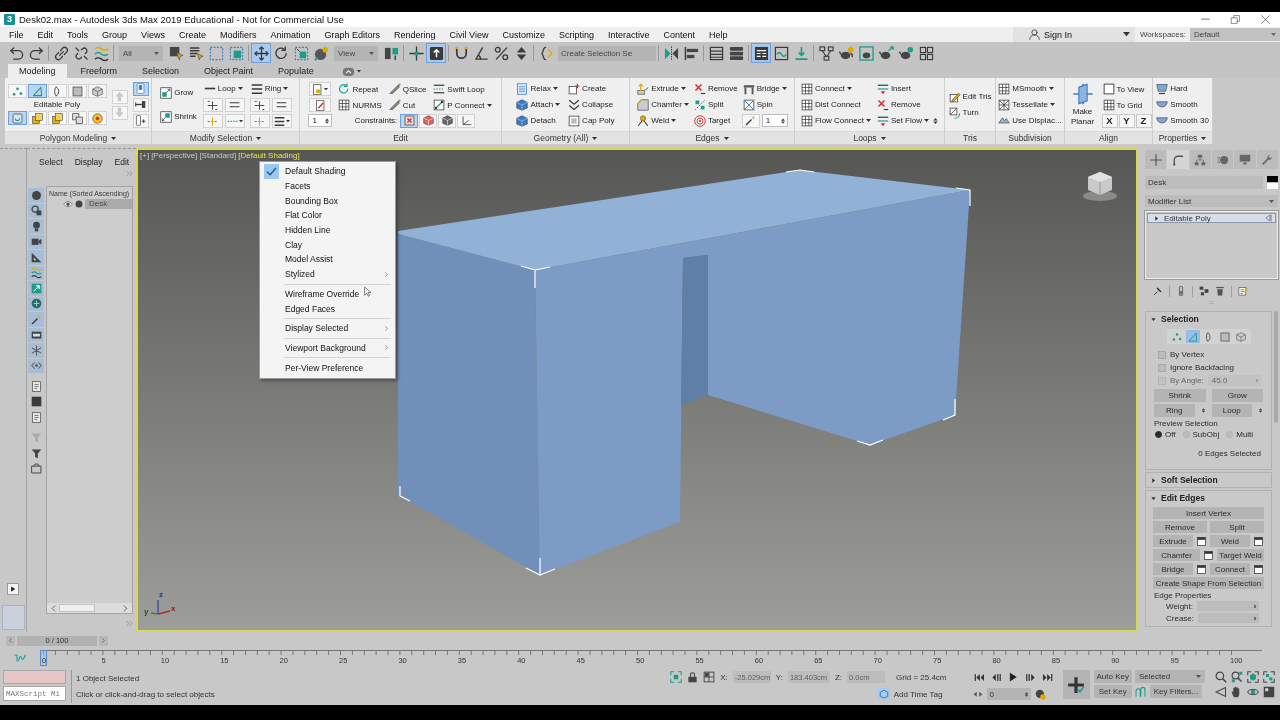  I want to click on menu-item: Viewport Background, so click(327, 348).